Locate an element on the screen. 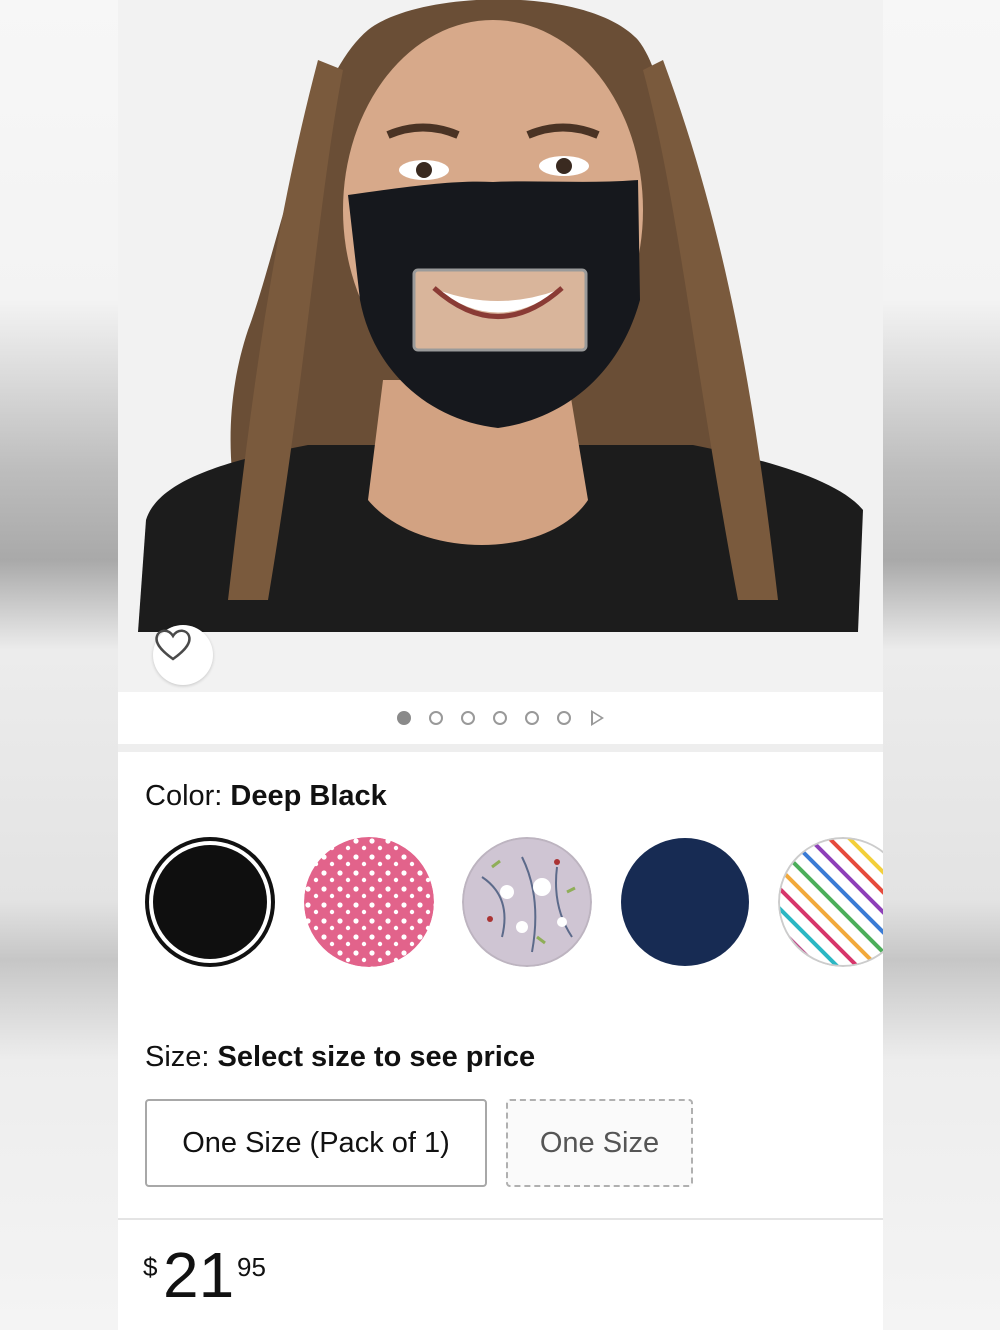 The width and height of the screenshot is (1000, 1330). selected-color: Deep Black is located at coordinates (308, 796).